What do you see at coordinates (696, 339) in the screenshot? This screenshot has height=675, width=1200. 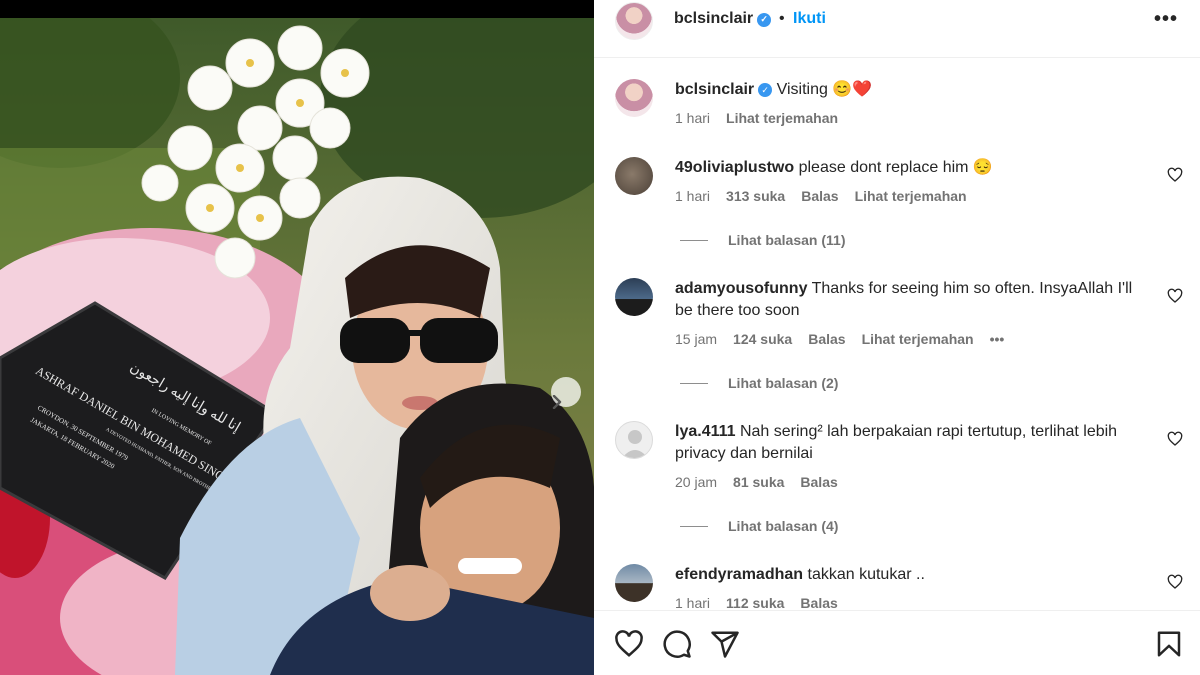 I see `comment-time: 15 jam` at bounding box center [696, 339].